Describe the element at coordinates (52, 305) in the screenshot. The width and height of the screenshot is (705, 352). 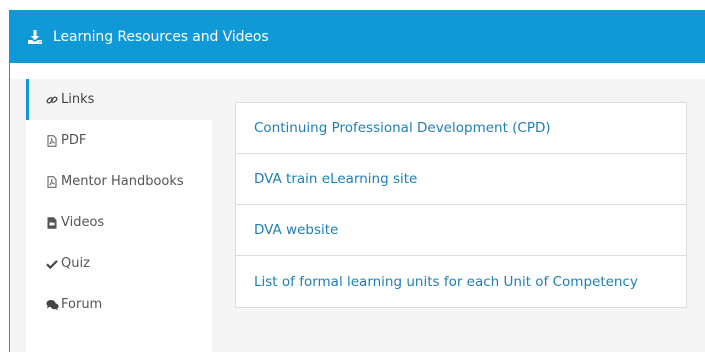
I see `comments-icon` at that location.